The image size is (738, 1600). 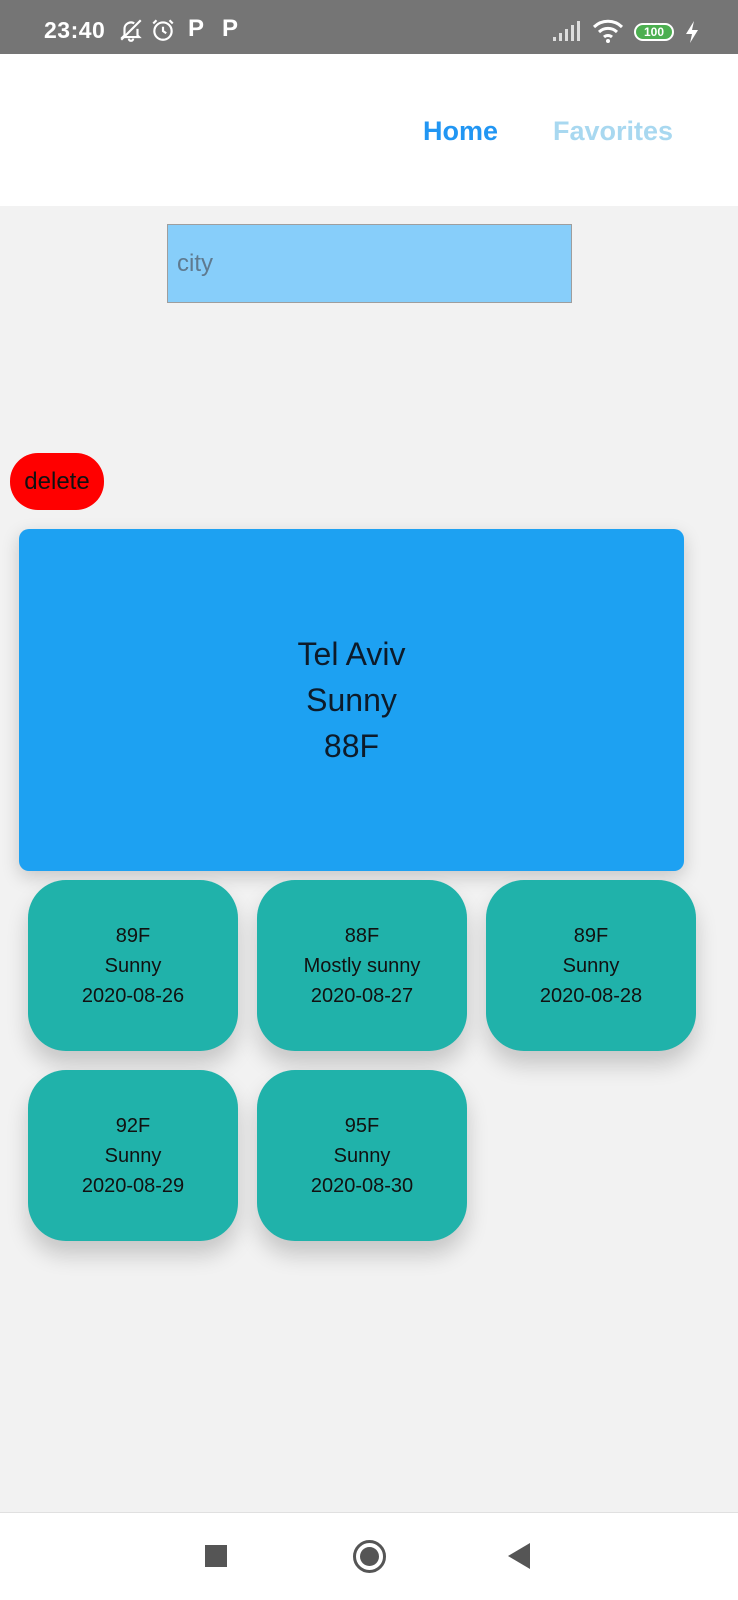 I want to click on recents-icon, so click(x=216, y=1556).